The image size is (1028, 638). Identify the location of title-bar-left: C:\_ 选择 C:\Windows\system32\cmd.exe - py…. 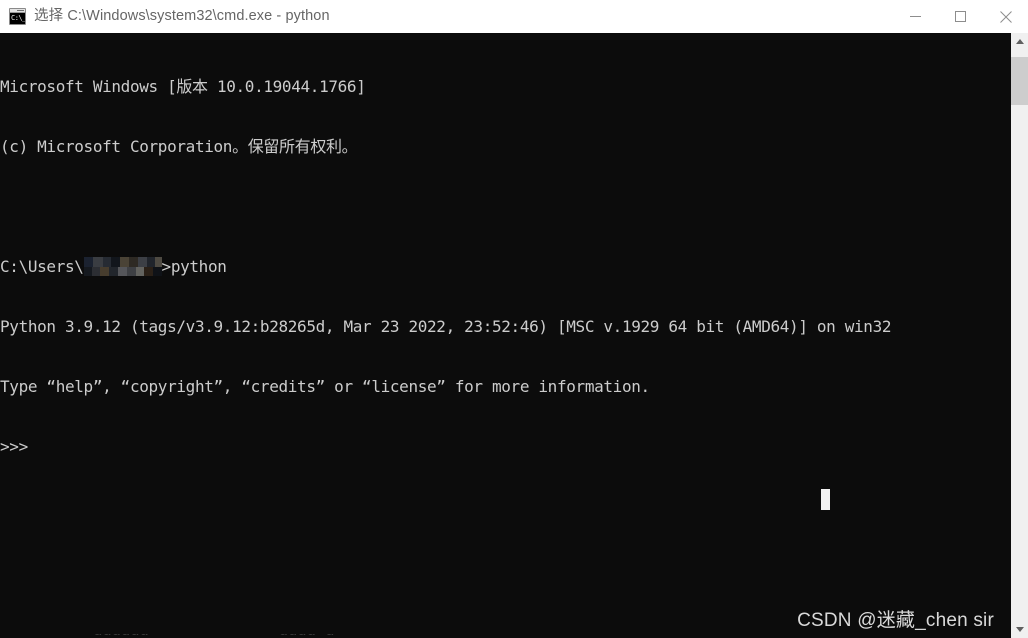
(446, 16).